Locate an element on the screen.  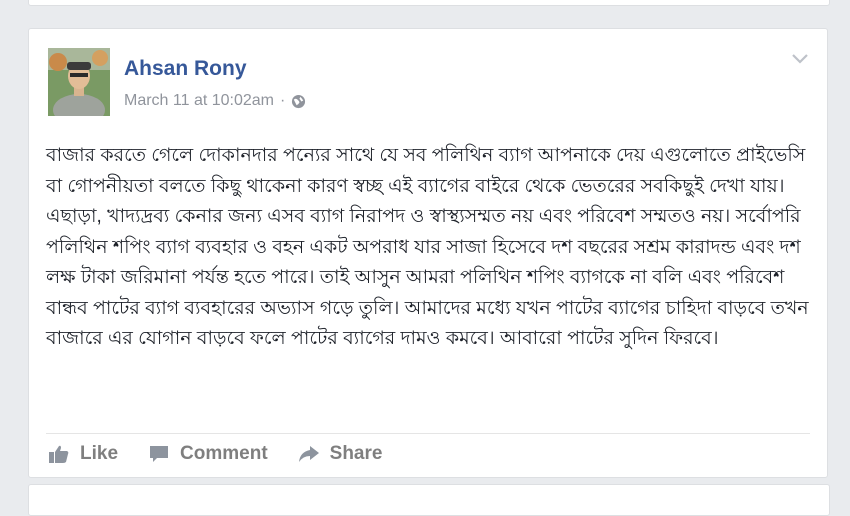
share-button: Share is located at coordinates (340, 454).